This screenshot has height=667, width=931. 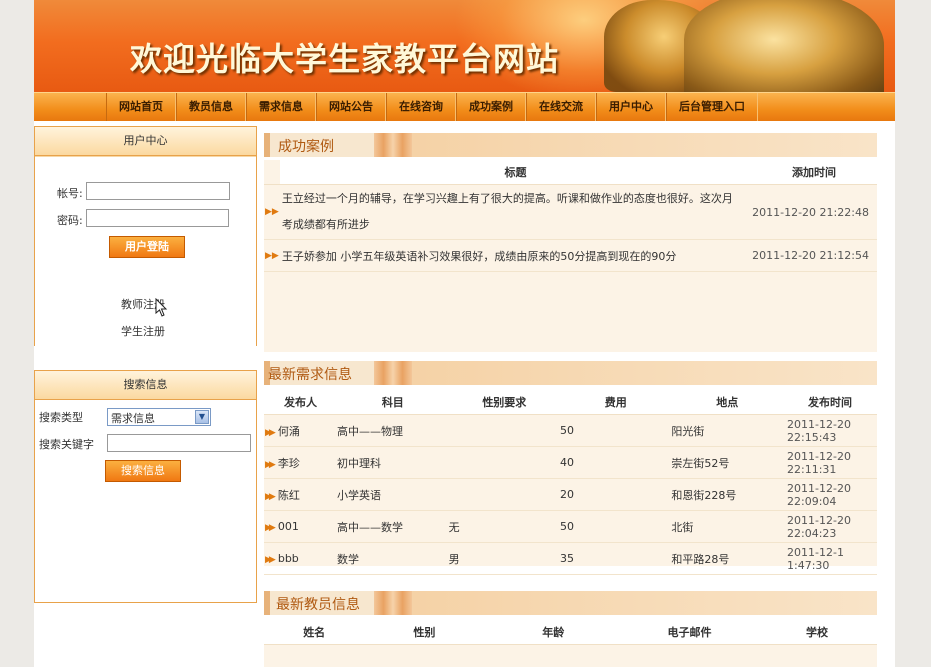 I want to click on location-cell: 和恩街228号, so click(x=727, y=494).